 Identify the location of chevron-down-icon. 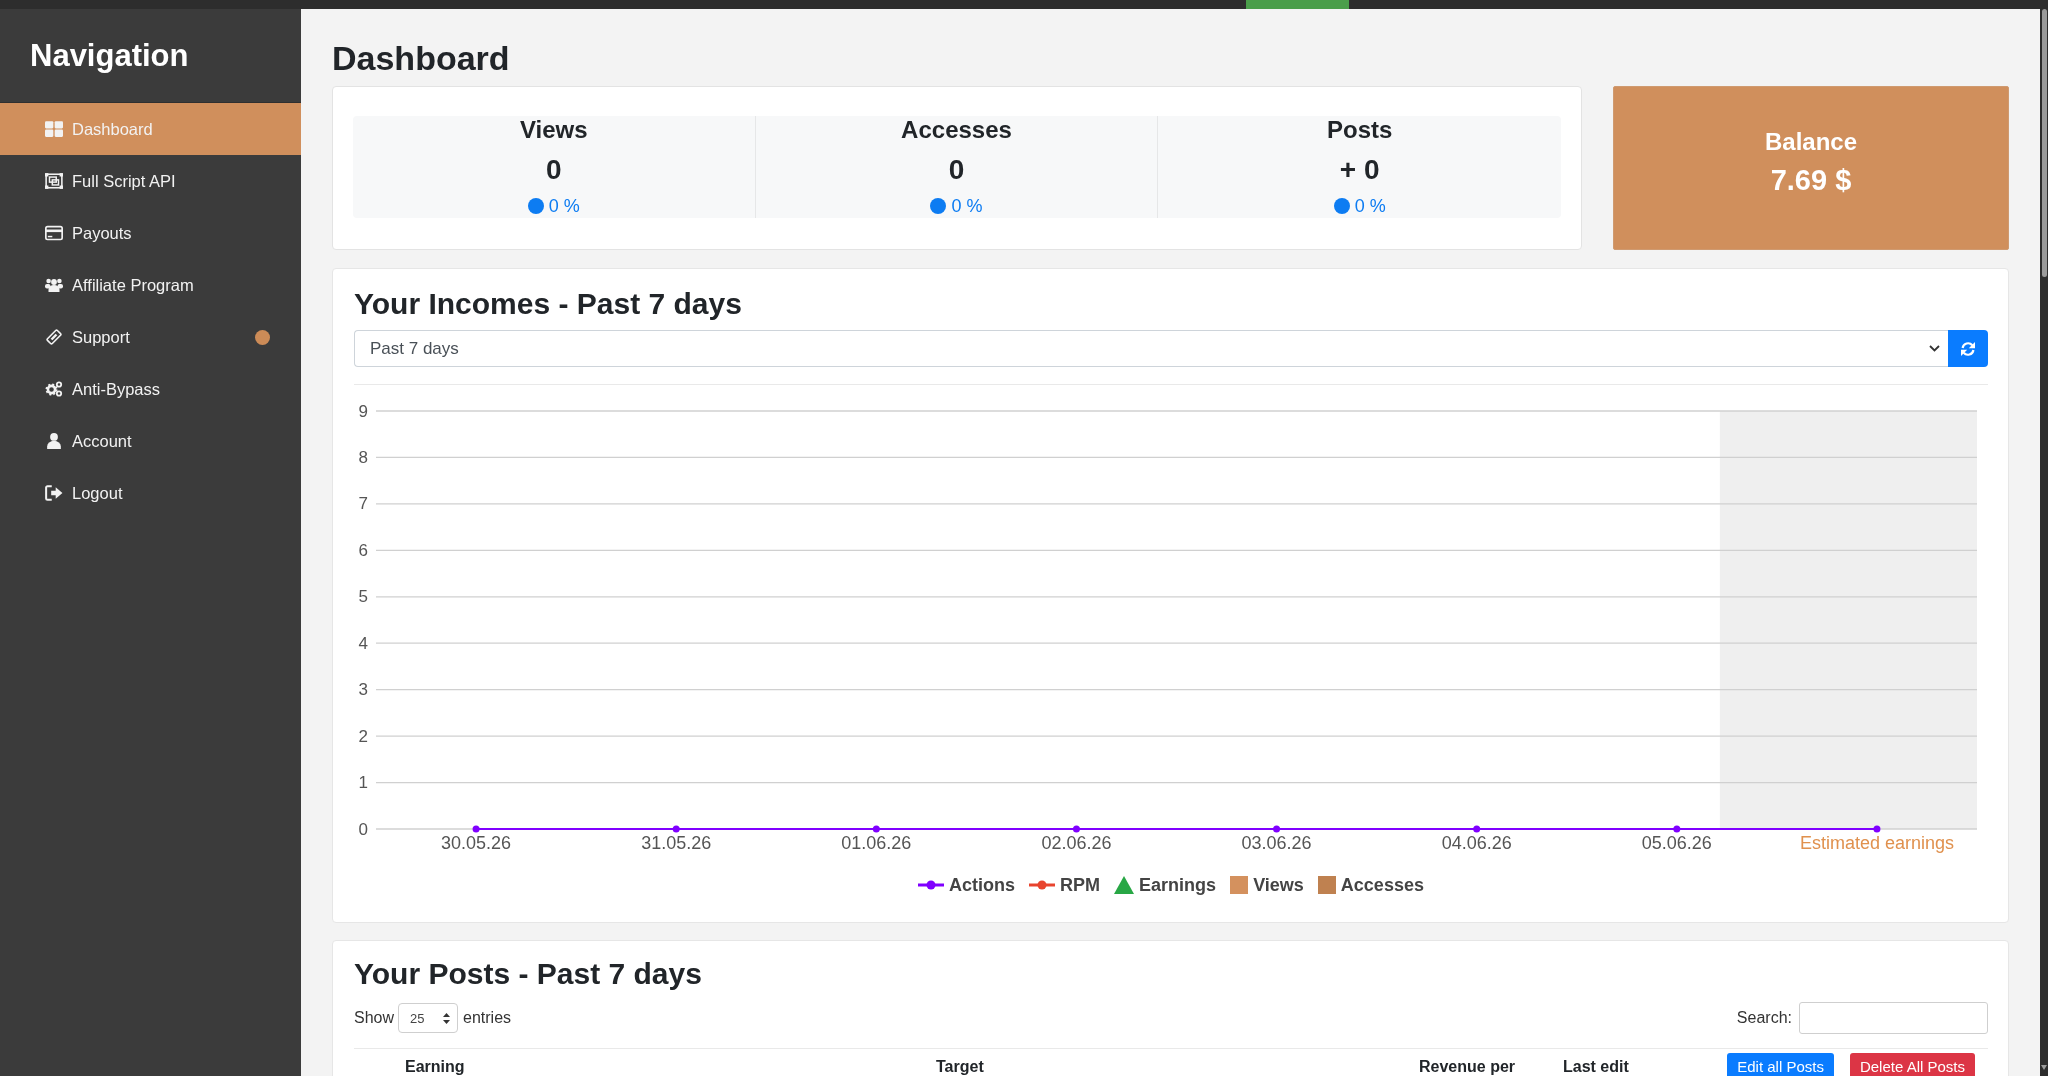
(1934, 348).